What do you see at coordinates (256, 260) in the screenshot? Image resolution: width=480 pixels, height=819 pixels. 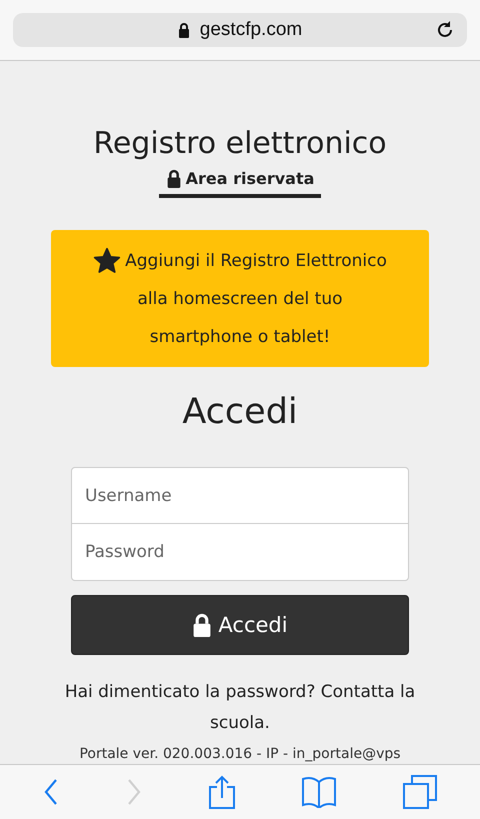 I see `banner-text: Aggiungi il Registro Elettronico` at bounding box center [256, 260].